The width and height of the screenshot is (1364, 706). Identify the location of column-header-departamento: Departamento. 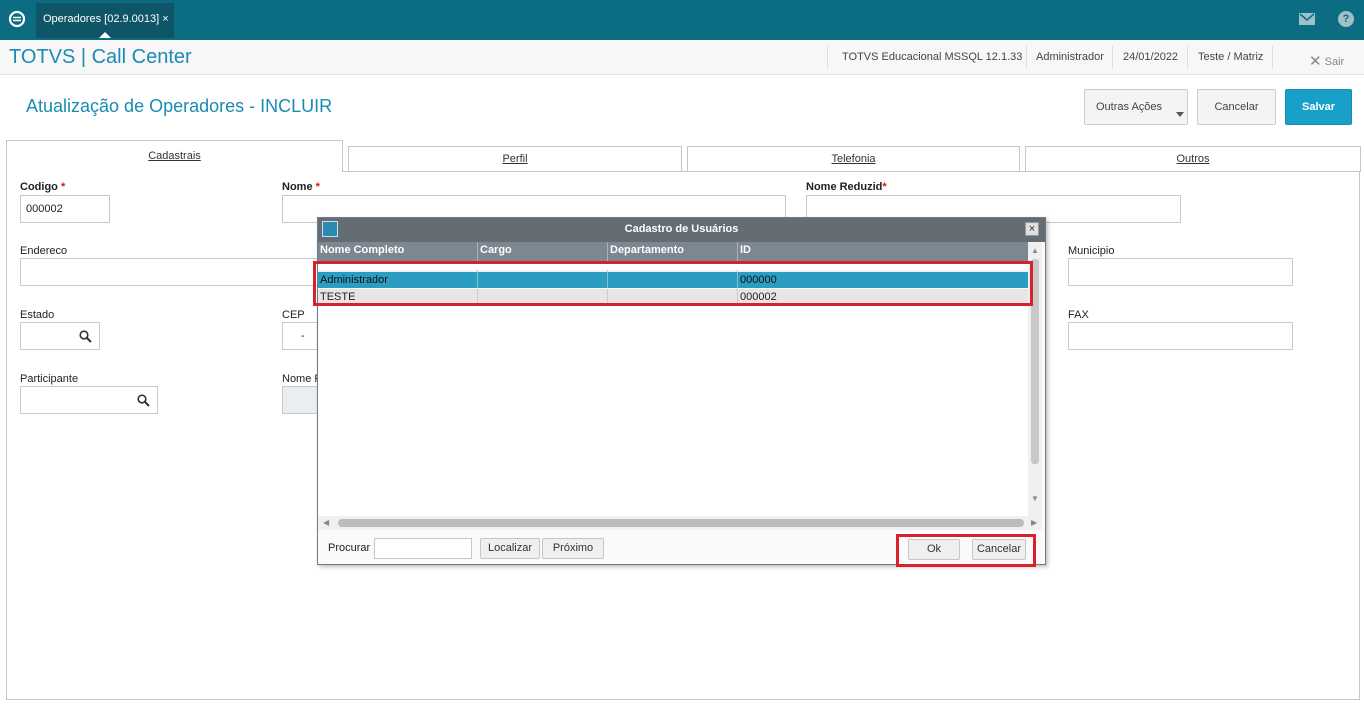
(647, 250).